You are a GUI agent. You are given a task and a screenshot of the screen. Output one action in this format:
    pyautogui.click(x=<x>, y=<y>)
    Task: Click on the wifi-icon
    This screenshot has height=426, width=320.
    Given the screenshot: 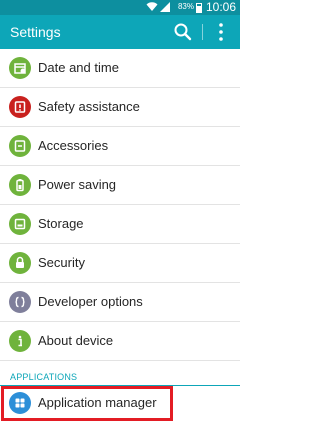 What is the action you would take?
    pyautogui.click(x=152, y=6)
    